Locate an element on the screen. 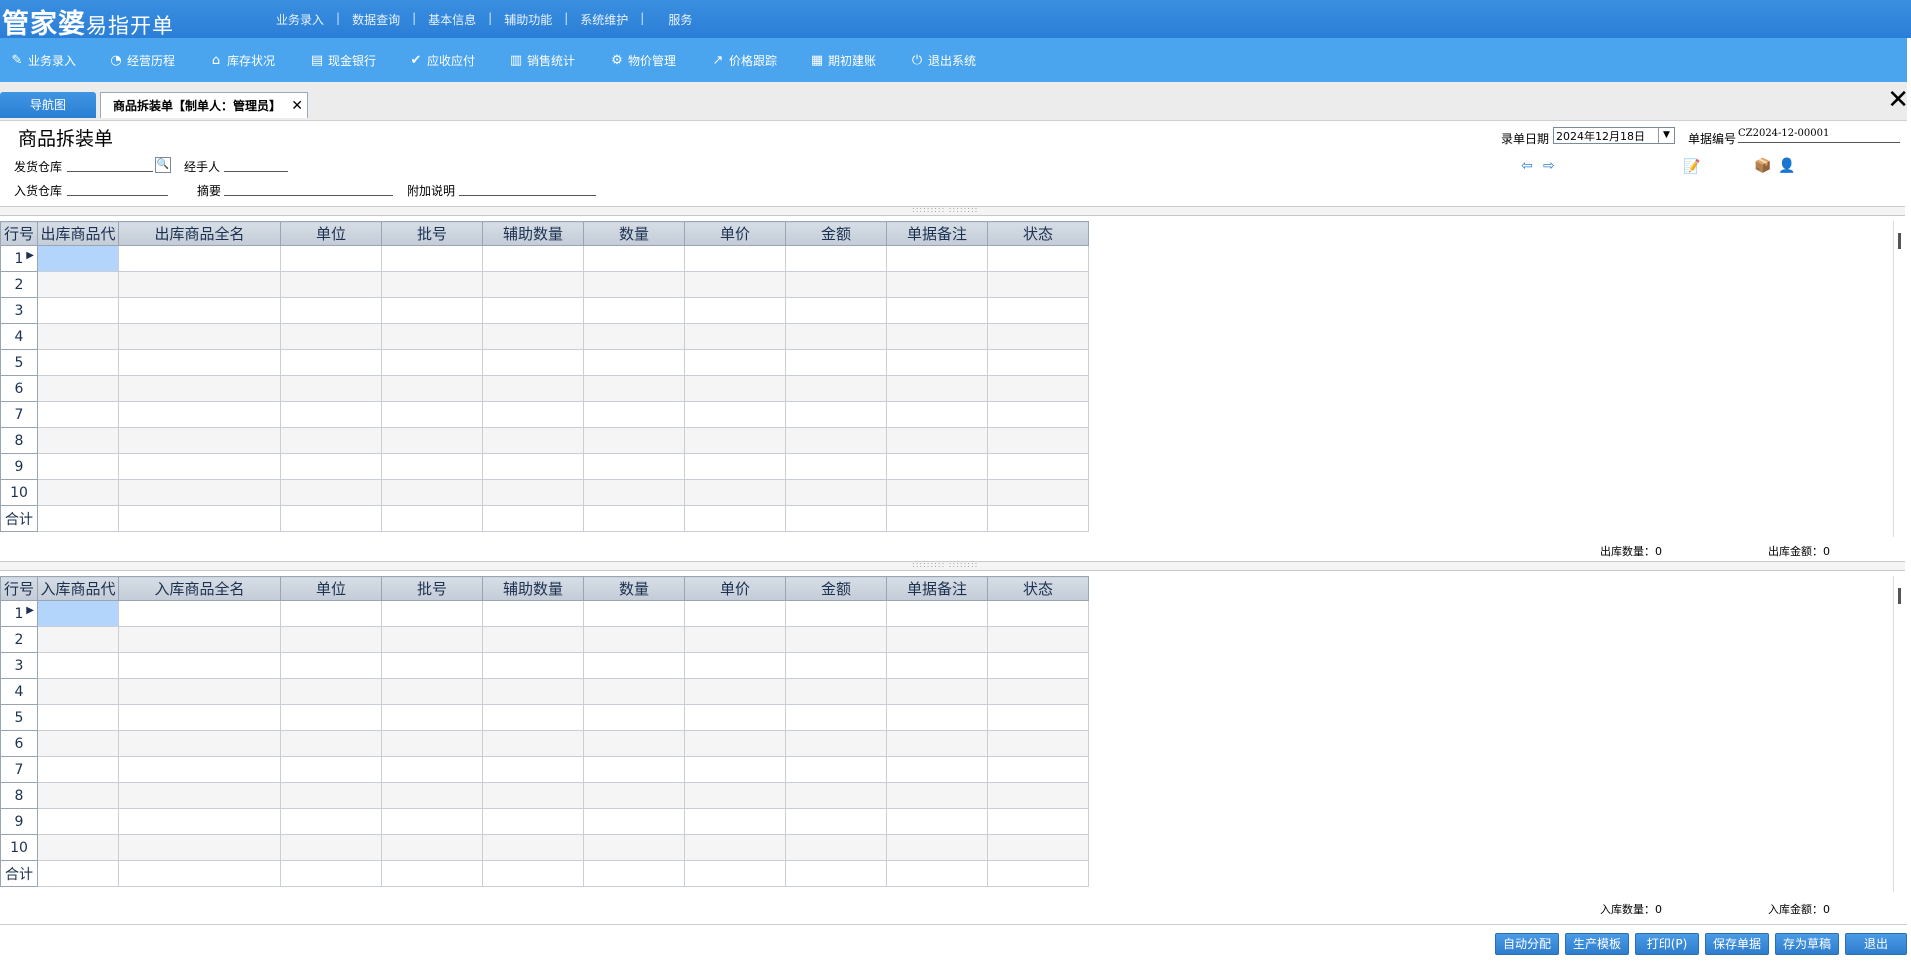 The width and height of the screenshot is (1911, 961). save-button: 保存单据 is located at coordinates (1737, 944).